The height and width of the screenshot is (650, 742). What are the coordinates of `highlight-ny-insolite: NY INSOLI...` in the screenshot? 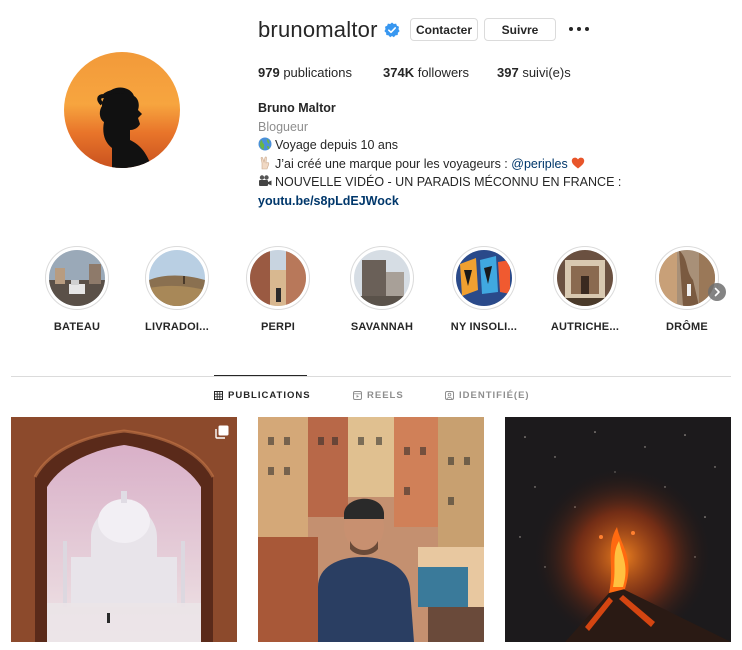 It's located at (484, 289).